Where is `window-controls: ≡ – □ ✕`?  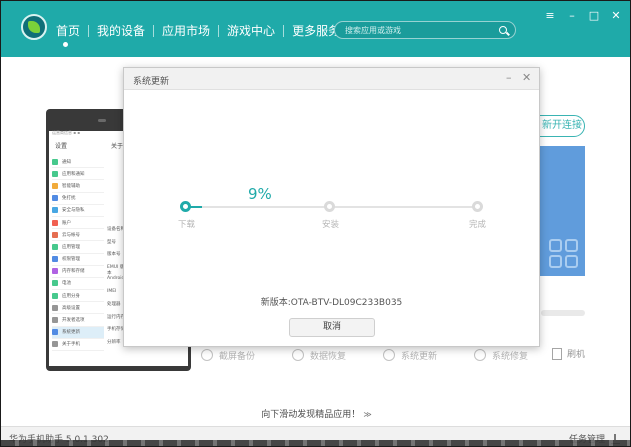
window-controls: ≡ – □ ✕ is located at coordinates (583, 15).